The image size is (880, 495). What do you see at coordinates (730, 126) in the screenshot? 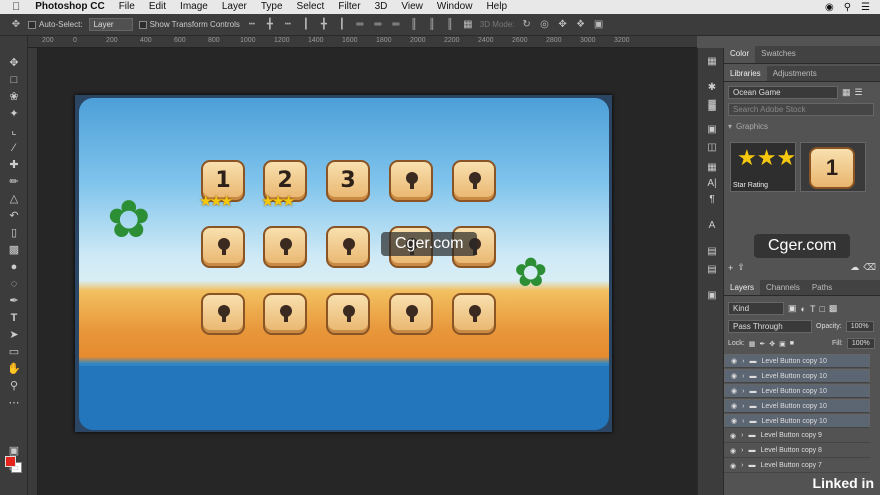
I see `collapse-icon: ▾` at bounding box center [730, 126].